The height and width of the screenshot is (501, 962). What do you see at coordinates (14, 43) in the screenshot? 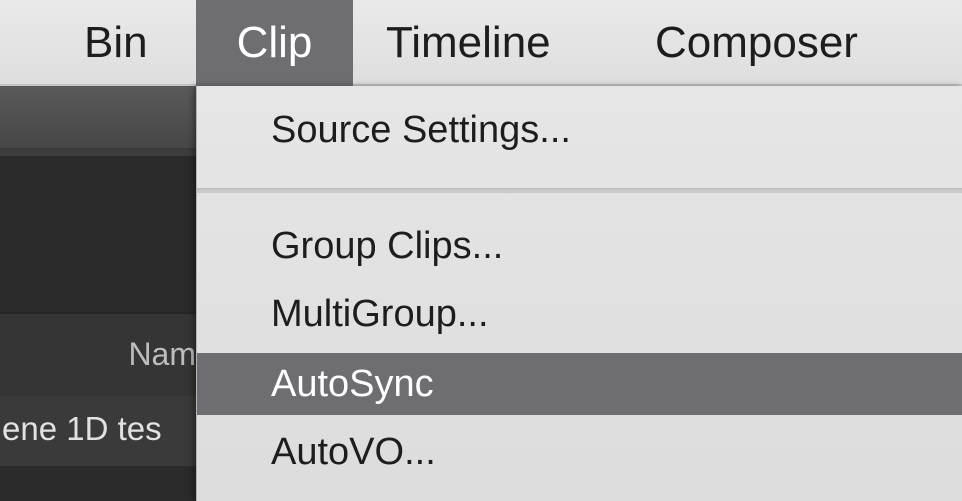
I see `menu-edit: t` at bounding box center [14, 43].